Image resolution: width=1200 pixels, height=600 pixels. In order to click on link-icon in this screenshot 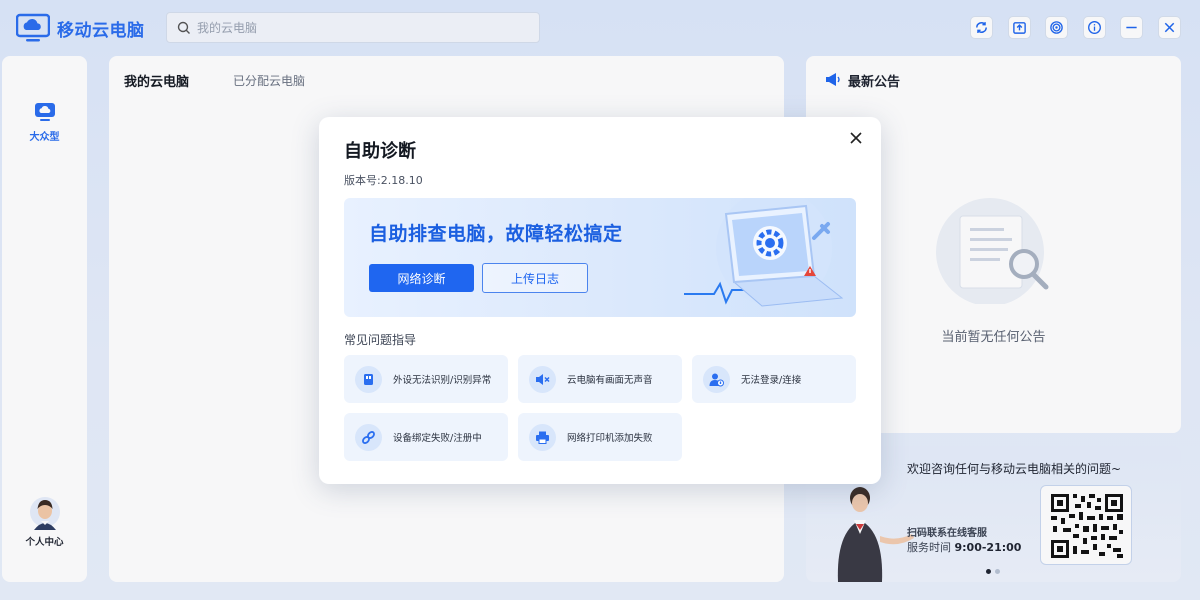, I will do `click(368, 437)`.